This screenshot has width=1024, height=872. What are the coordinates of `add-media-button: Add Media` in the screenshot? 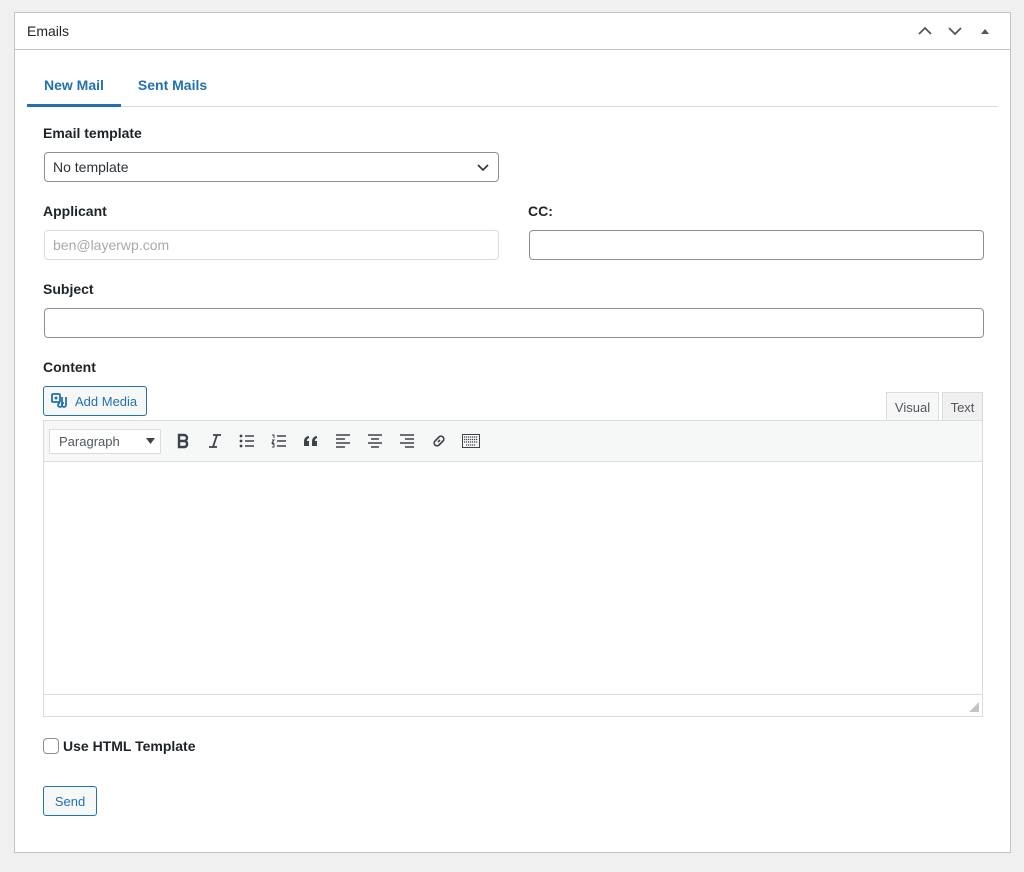 It's located at (95, 401).